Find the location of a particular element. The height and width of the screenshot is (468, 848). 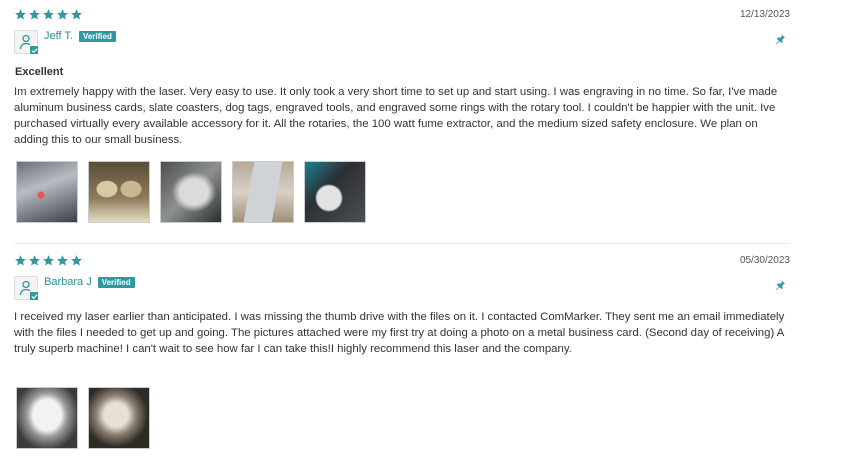

review-divider is located at coordinates (402, 243).